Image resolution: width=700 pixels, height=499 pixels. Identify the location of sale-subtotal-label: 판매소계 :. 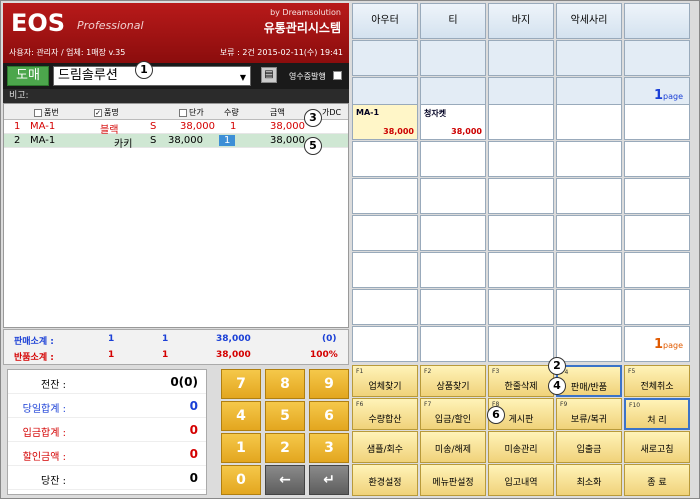
(34, 342).